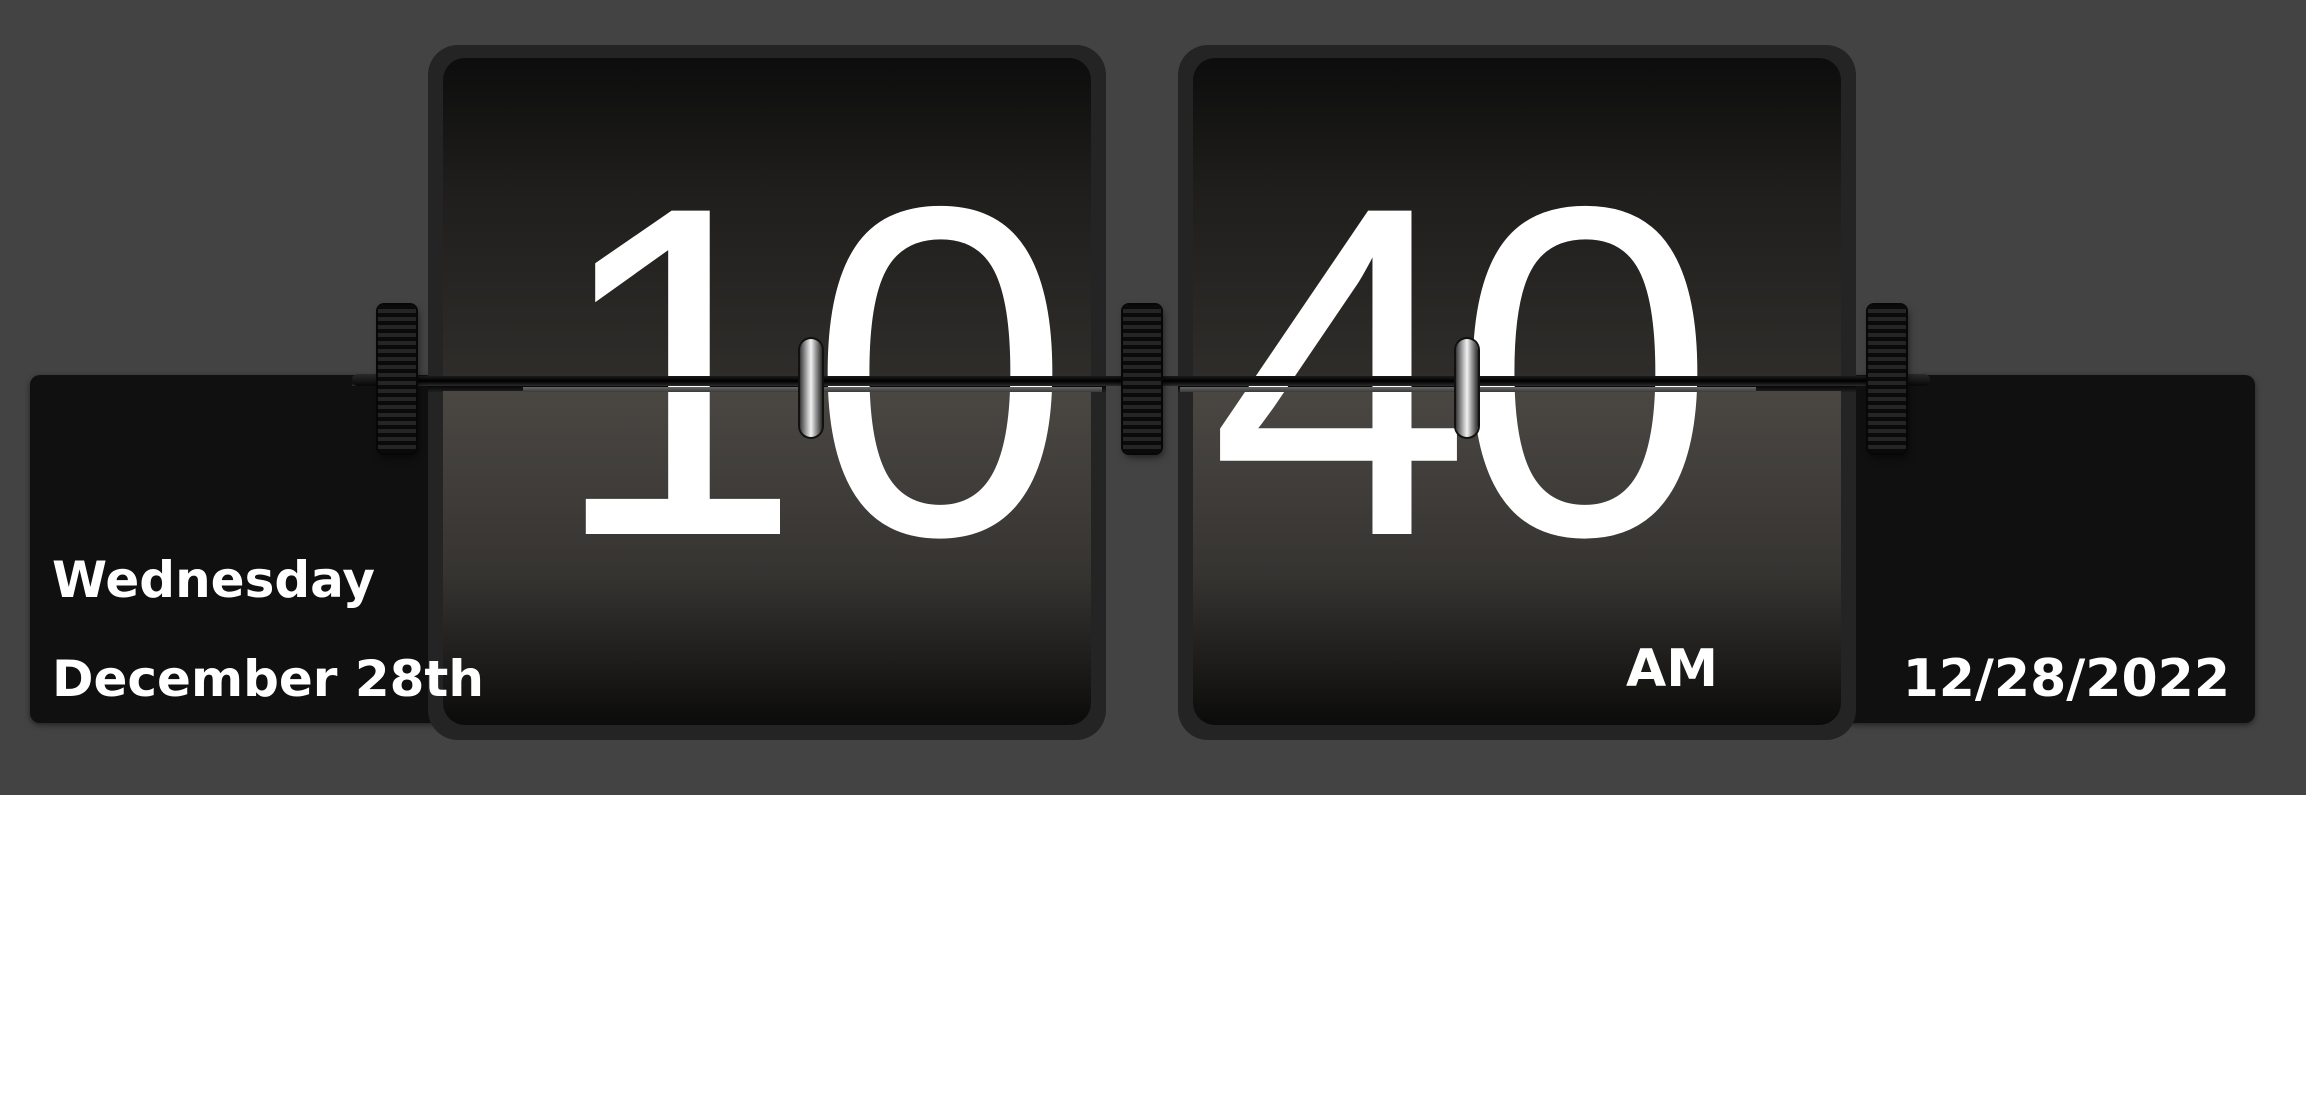 Image resolution: width=2306 pixels, height=1094 pixels. I want to click on weekday-label: Wednesday, so click(213, 580).